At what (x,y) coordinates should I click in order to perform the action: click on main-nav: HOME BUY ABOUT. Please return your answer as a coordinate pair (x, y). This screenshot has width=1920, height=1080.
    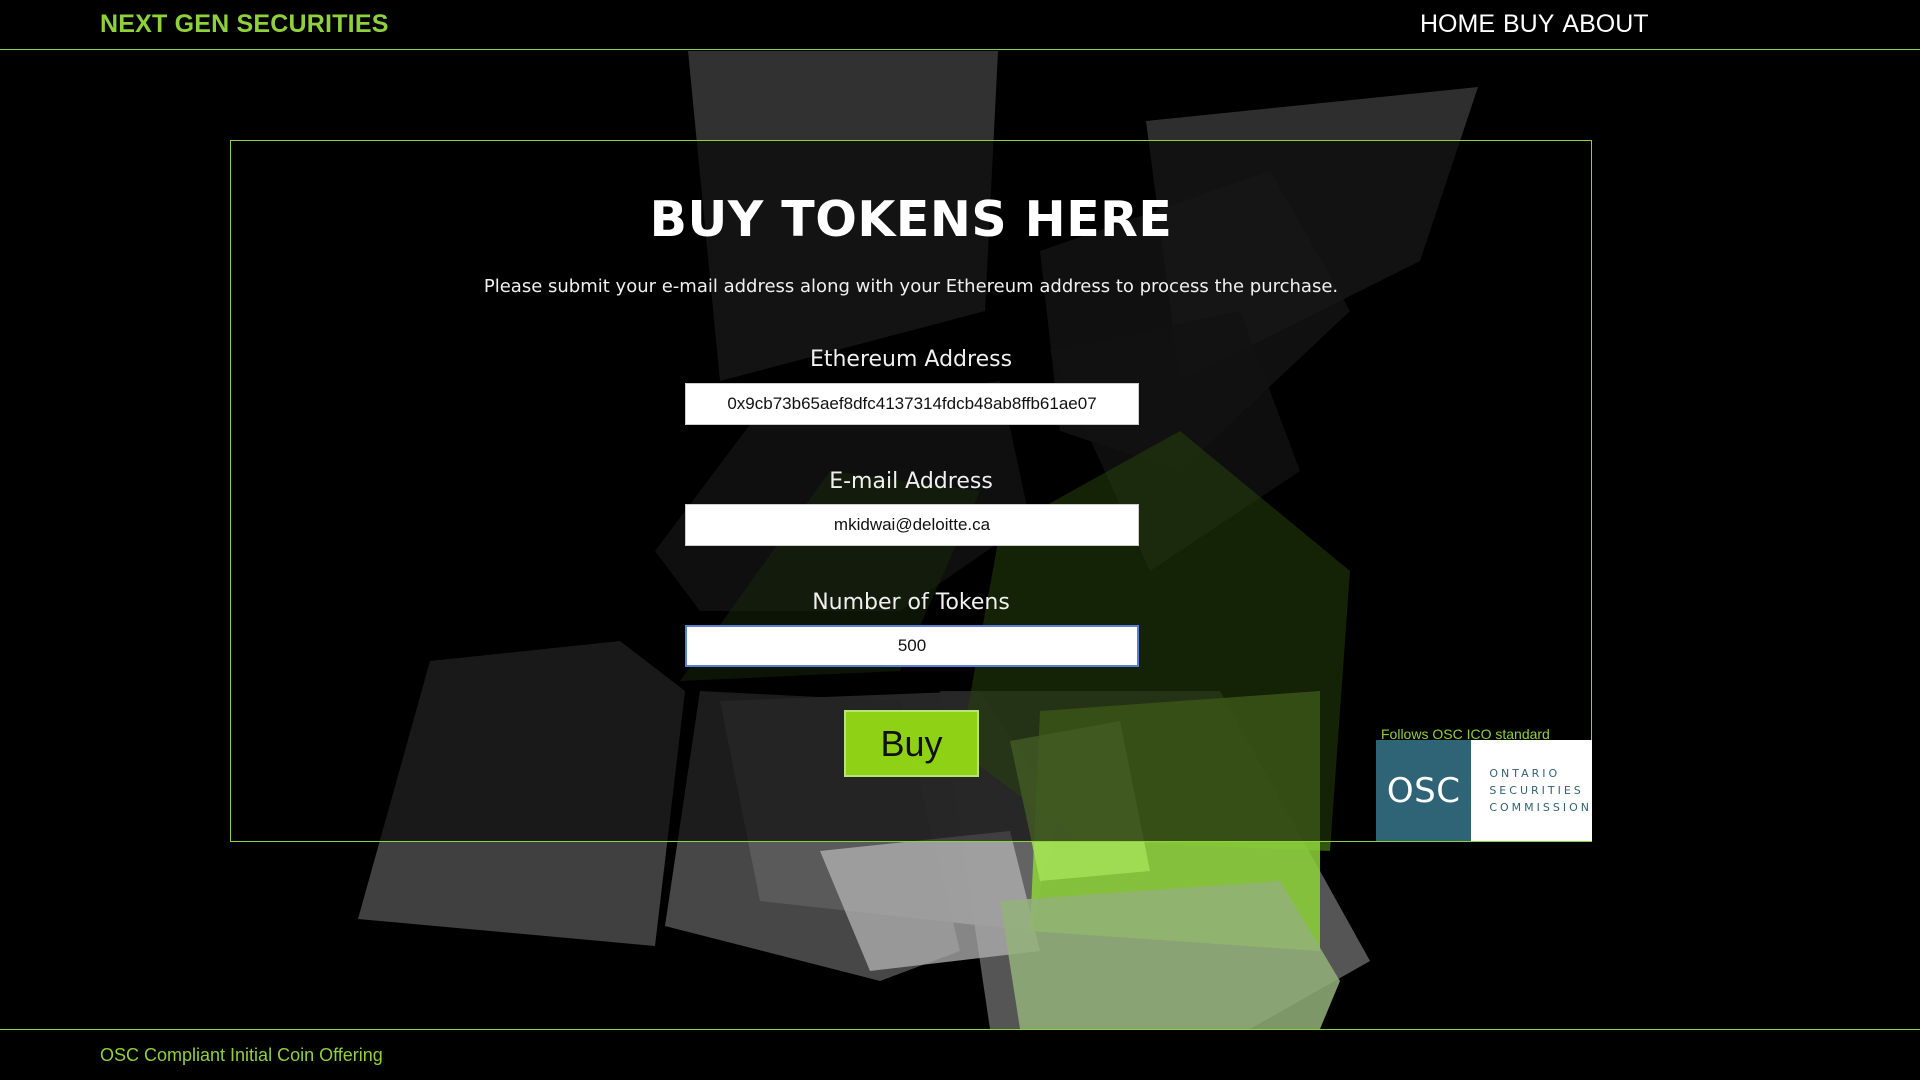
    Looking at the image, I should click on (1534, 24).